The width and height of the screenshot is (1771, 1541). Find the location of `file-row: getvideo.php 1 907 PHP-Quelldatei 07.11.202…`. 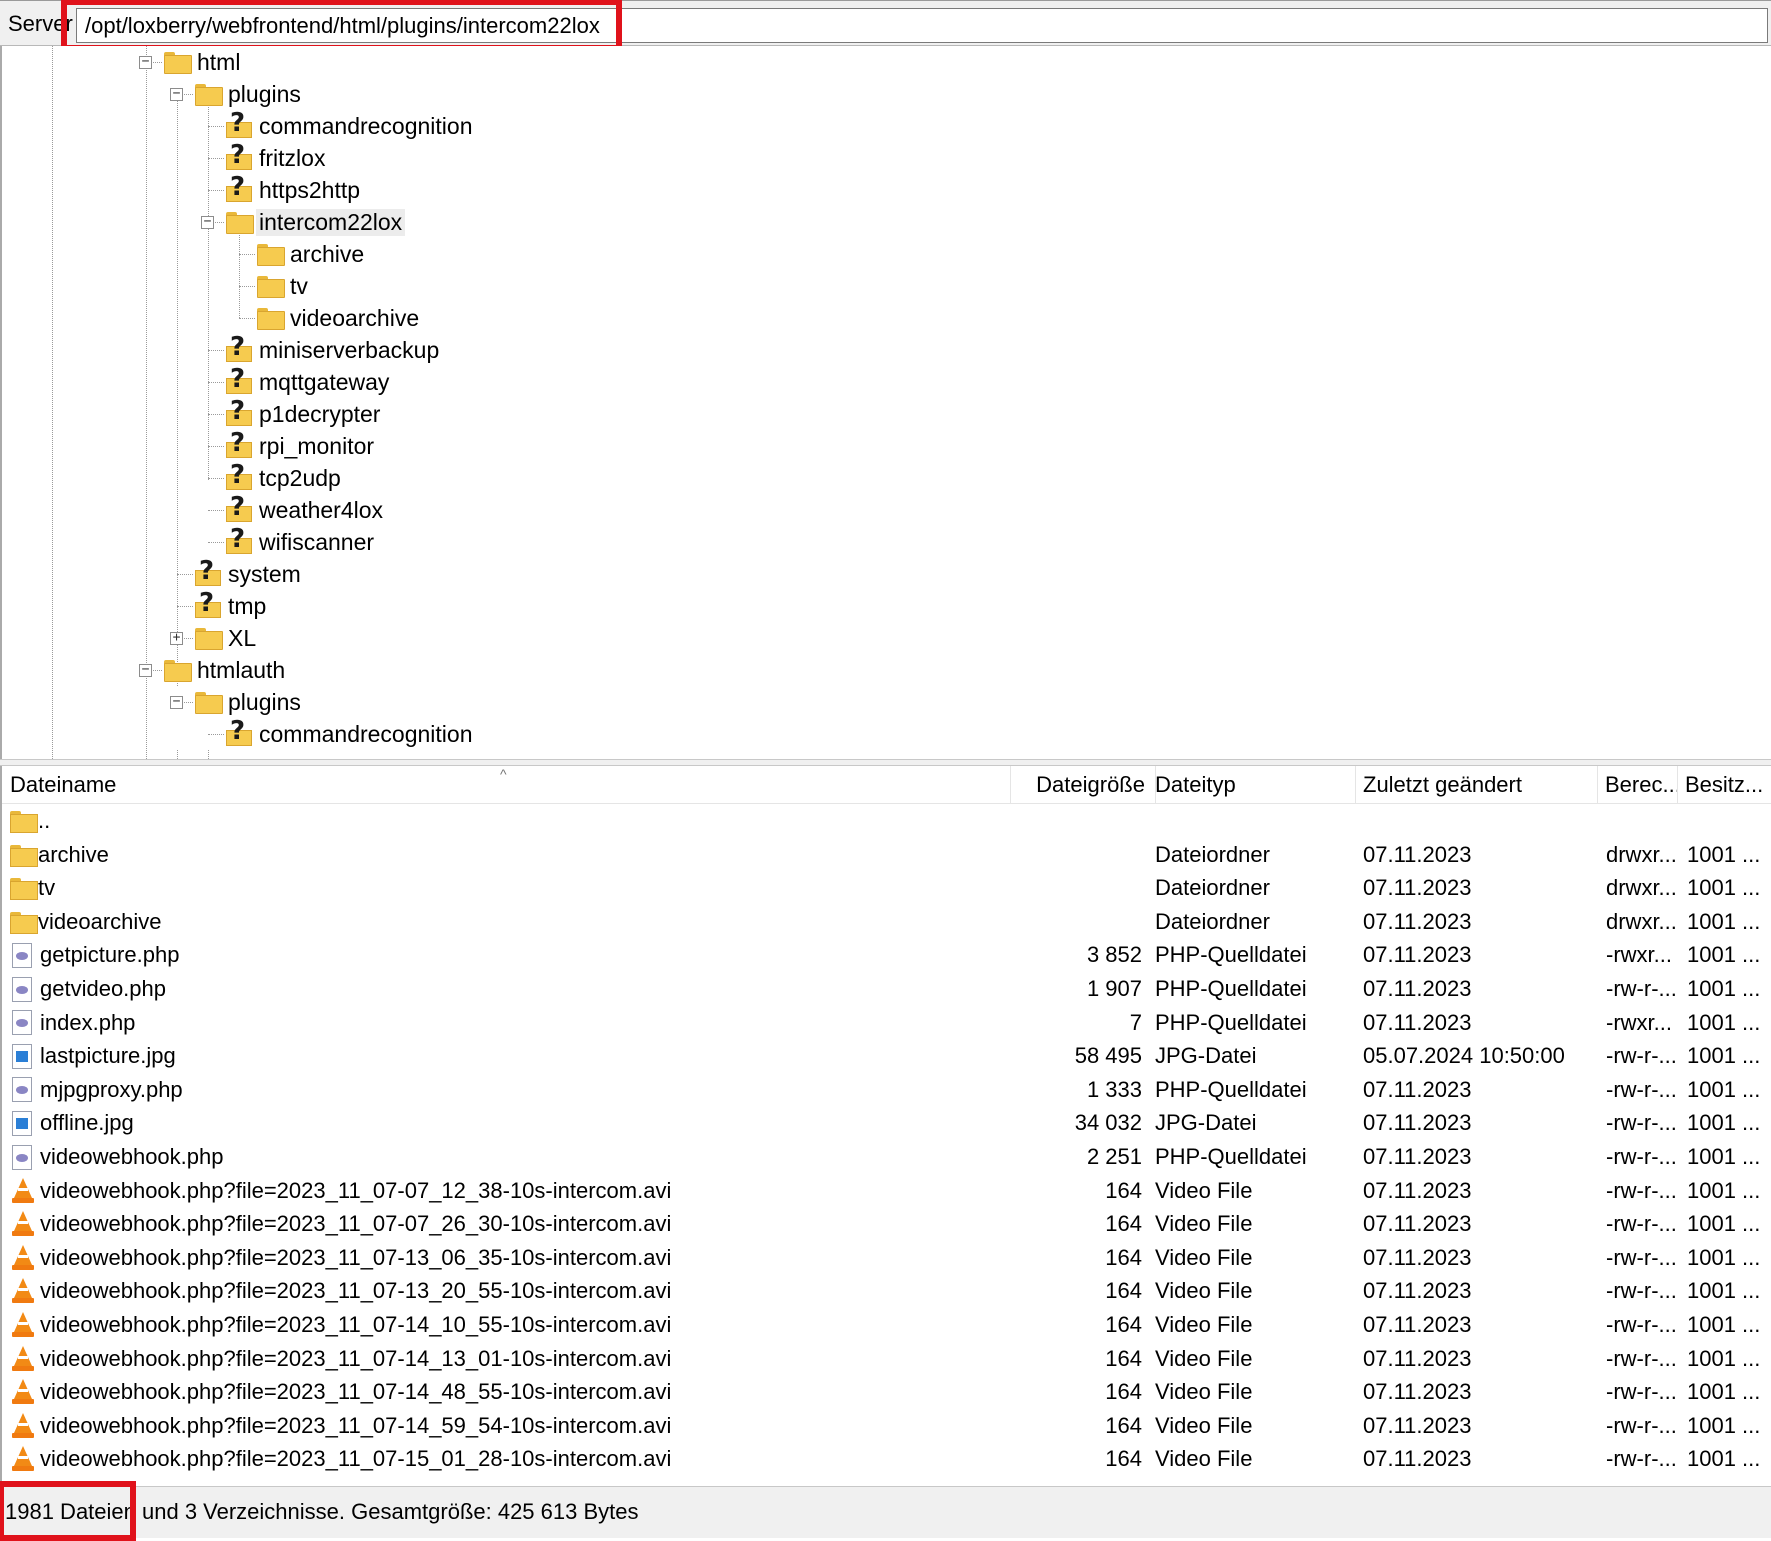

file-row: getvideo.php 1 907 PHP-Quelldatei 07.11.202… is located at coordinates (886, 989).